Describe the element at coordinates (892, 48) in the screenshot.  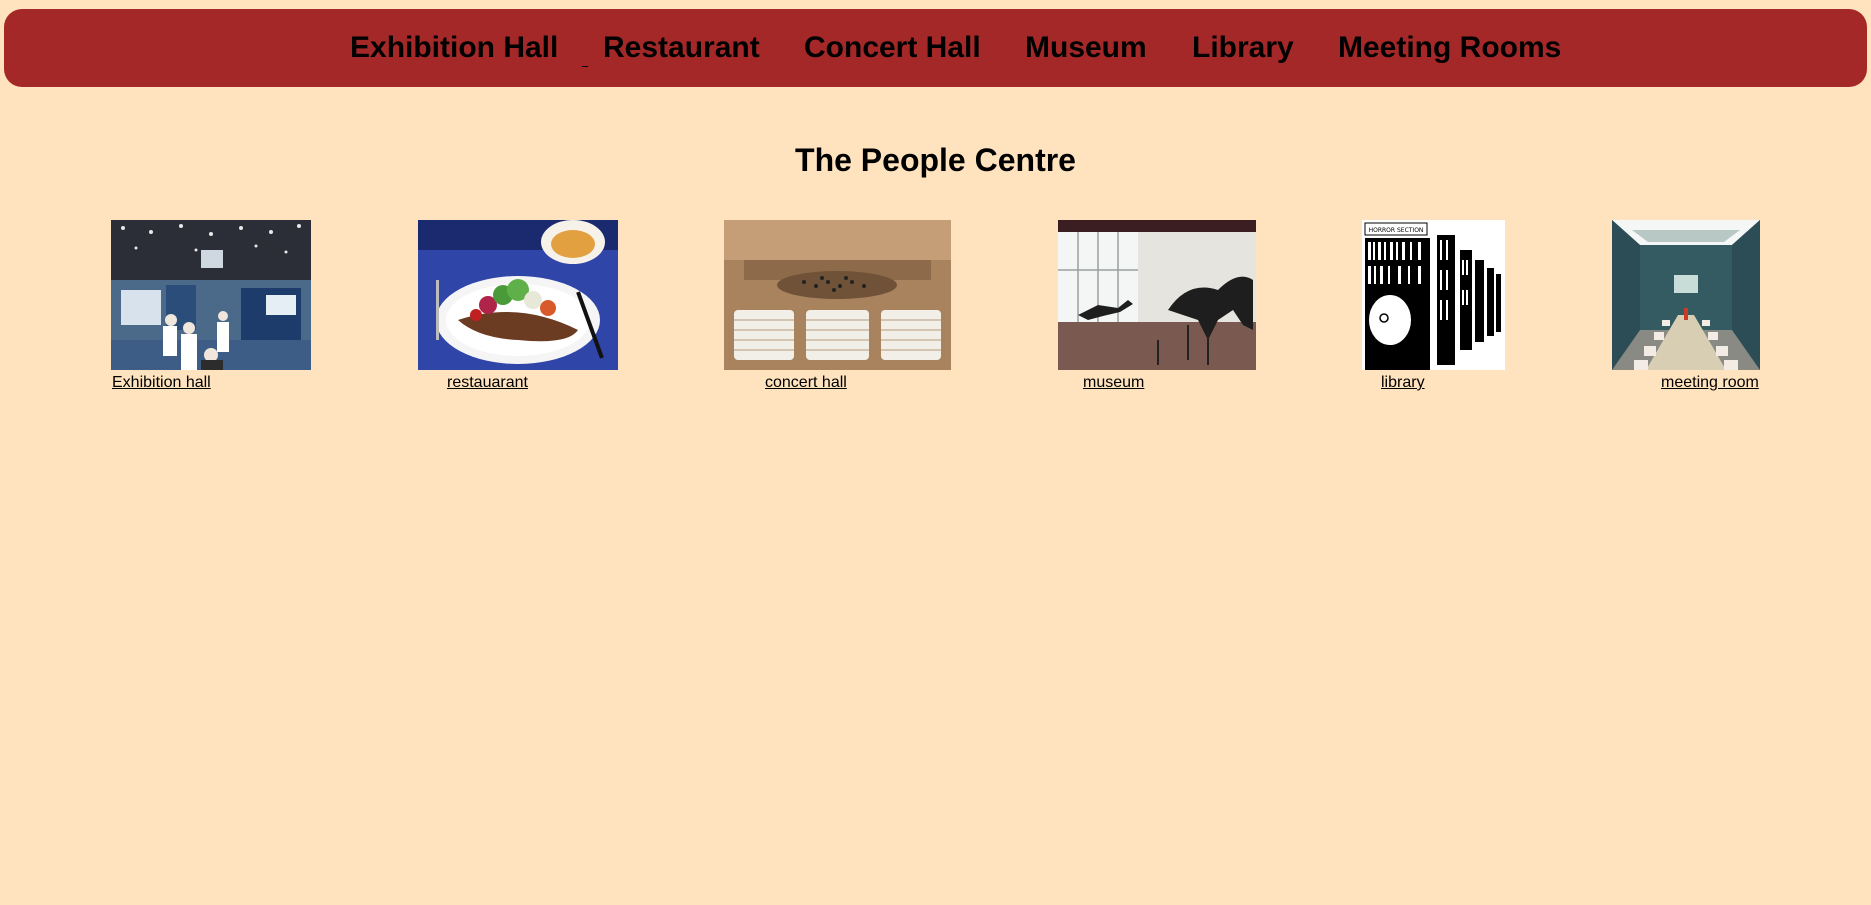
I see `nav-link-concert-hall: Concert Hall` at that location.